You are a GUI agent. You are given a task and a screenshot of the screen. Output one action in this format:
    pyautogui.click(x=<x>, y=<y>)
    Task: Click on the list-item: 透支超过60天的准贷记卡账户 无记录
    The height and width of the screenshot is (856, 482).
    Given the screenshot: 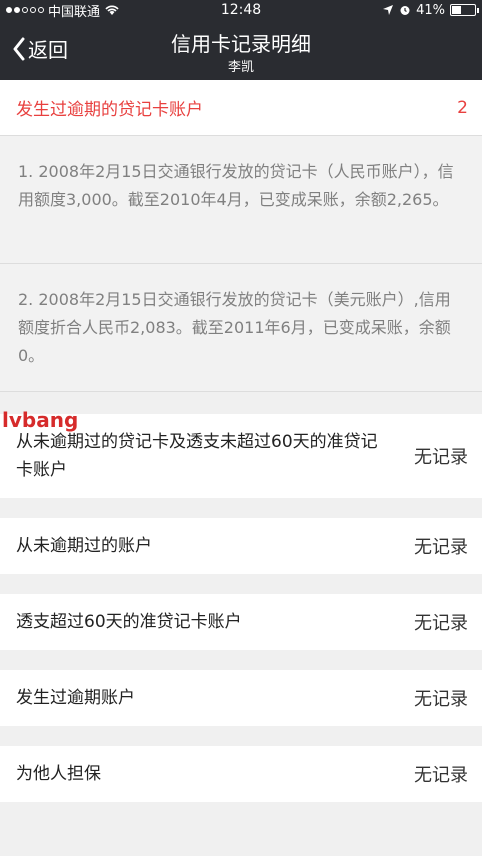 What is the action you would take?
    pyautogui.click(x=241, y=622)
    